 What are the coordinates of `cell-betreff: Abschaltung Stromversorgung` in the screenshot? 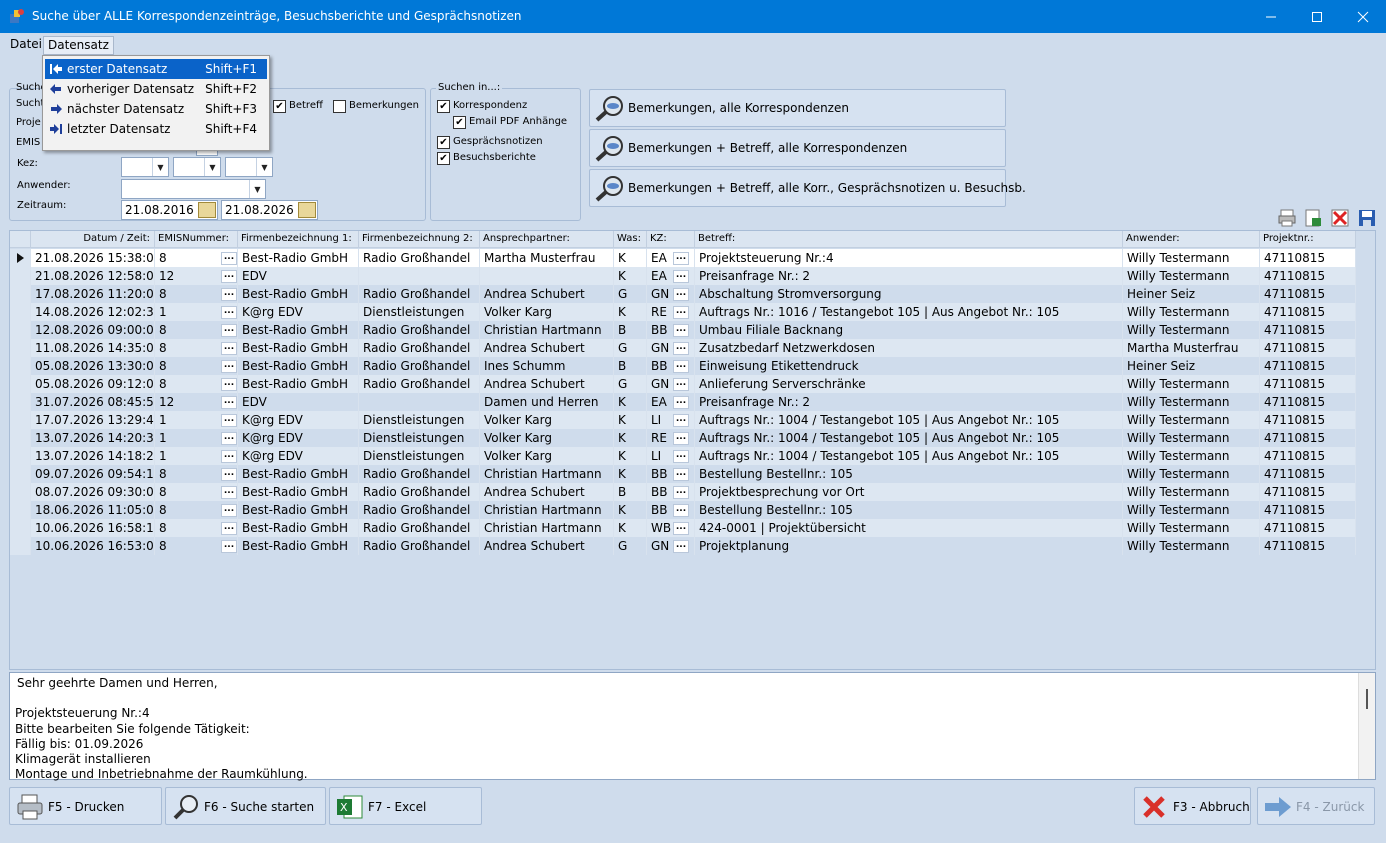 It's located at (909, 294).